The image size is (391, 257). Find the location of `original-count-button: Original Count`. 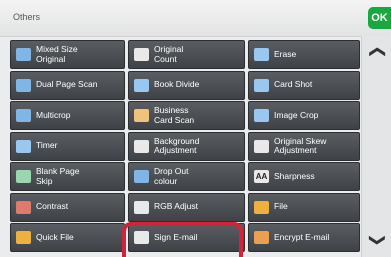

original-count-button: Original Count is located at coordinates (186, 54).